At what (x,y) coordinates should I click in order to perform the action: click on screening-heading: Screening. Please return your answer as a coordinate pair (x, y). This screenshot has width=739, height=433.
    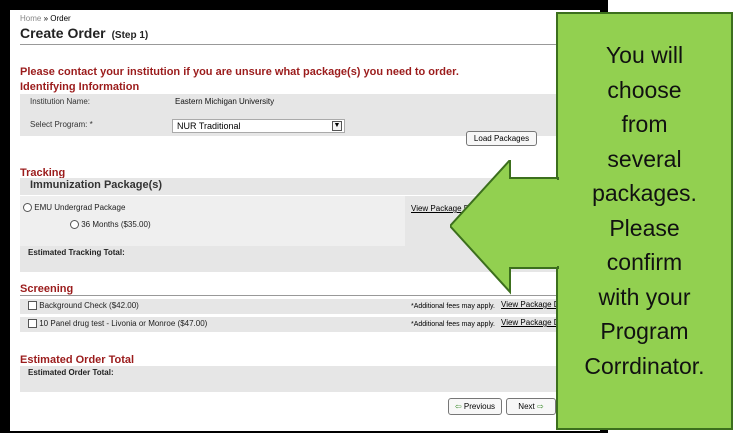
    Looking at the image, I should click on (47, 289).